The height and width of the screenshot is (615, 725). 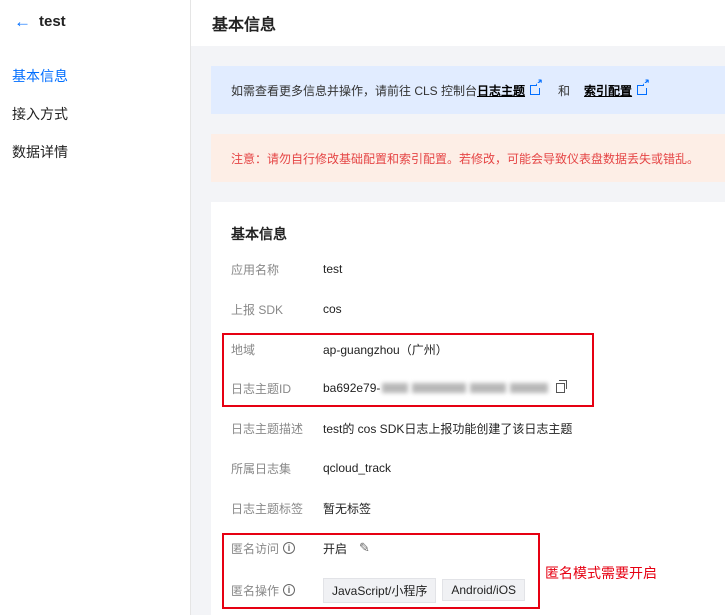 What do you see at coordinates (448, 428) in the screenshot?
I see `topic-desc-value: test的 cos SDK日志上报功能创建了该日志主题` at bounding box center [448, 428].